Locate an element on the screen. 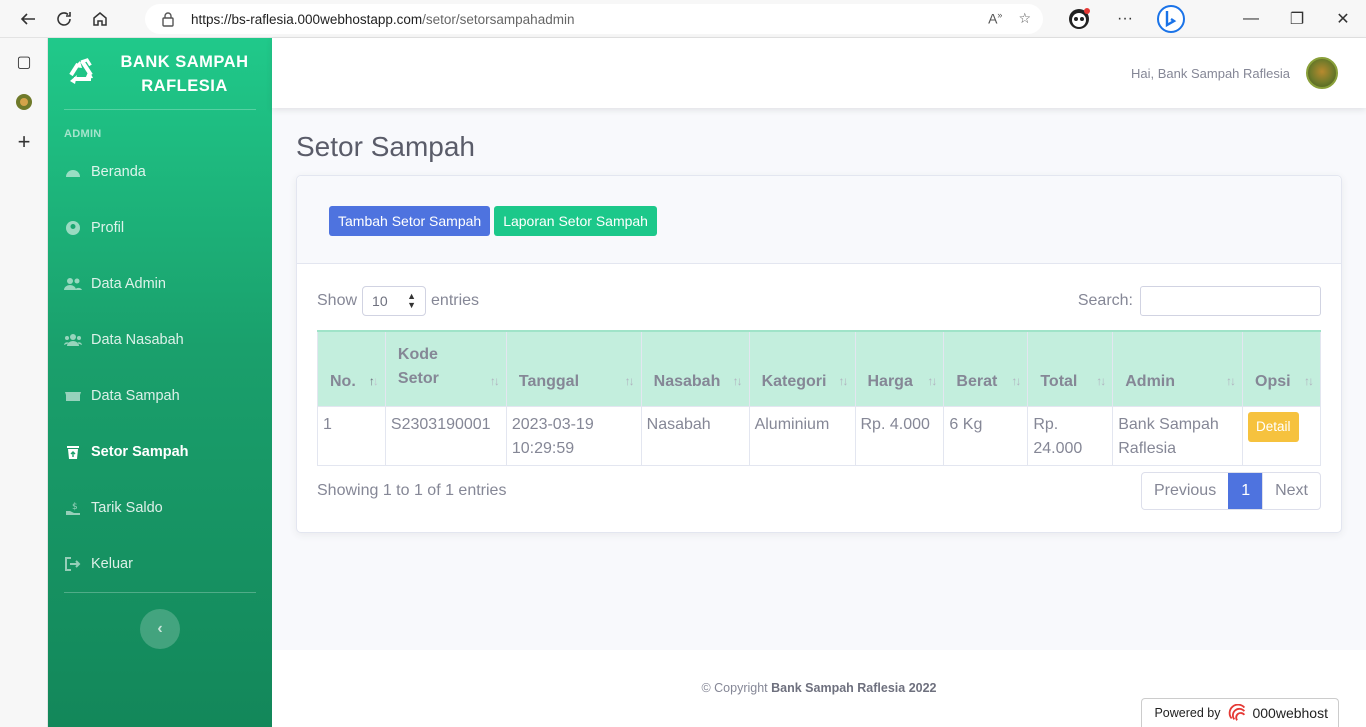 This screenshot has width=1366, height=727. hand-money-icon: $ is located at coordinates (73, 508).